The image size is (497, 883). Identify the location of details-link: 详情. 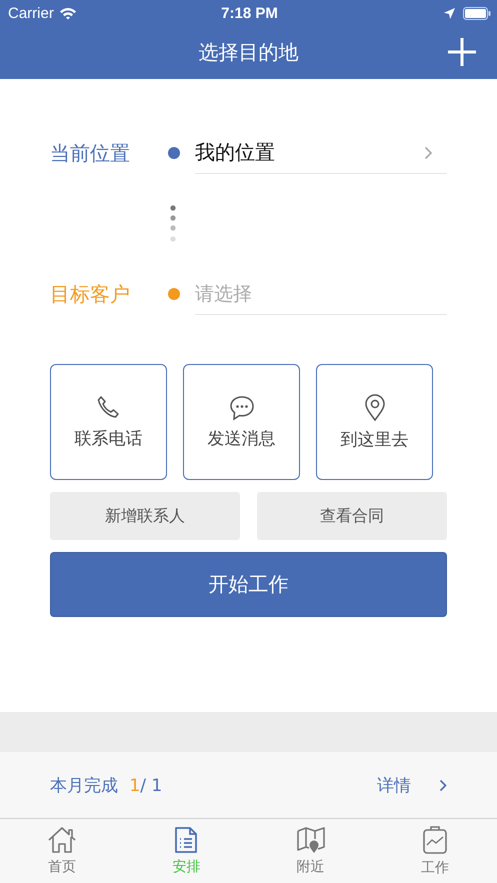
(412, 785).